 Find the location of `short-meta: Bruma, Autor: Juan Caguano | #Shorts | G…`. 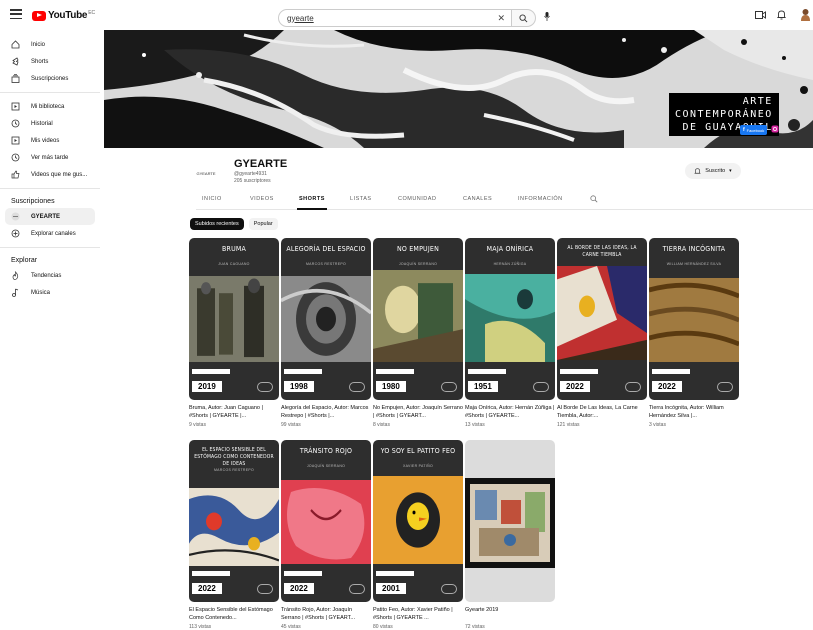

short-meta: Bruma, Autor: Juan Caguano | #Shorts | G… is located at coordinates (234, 416).